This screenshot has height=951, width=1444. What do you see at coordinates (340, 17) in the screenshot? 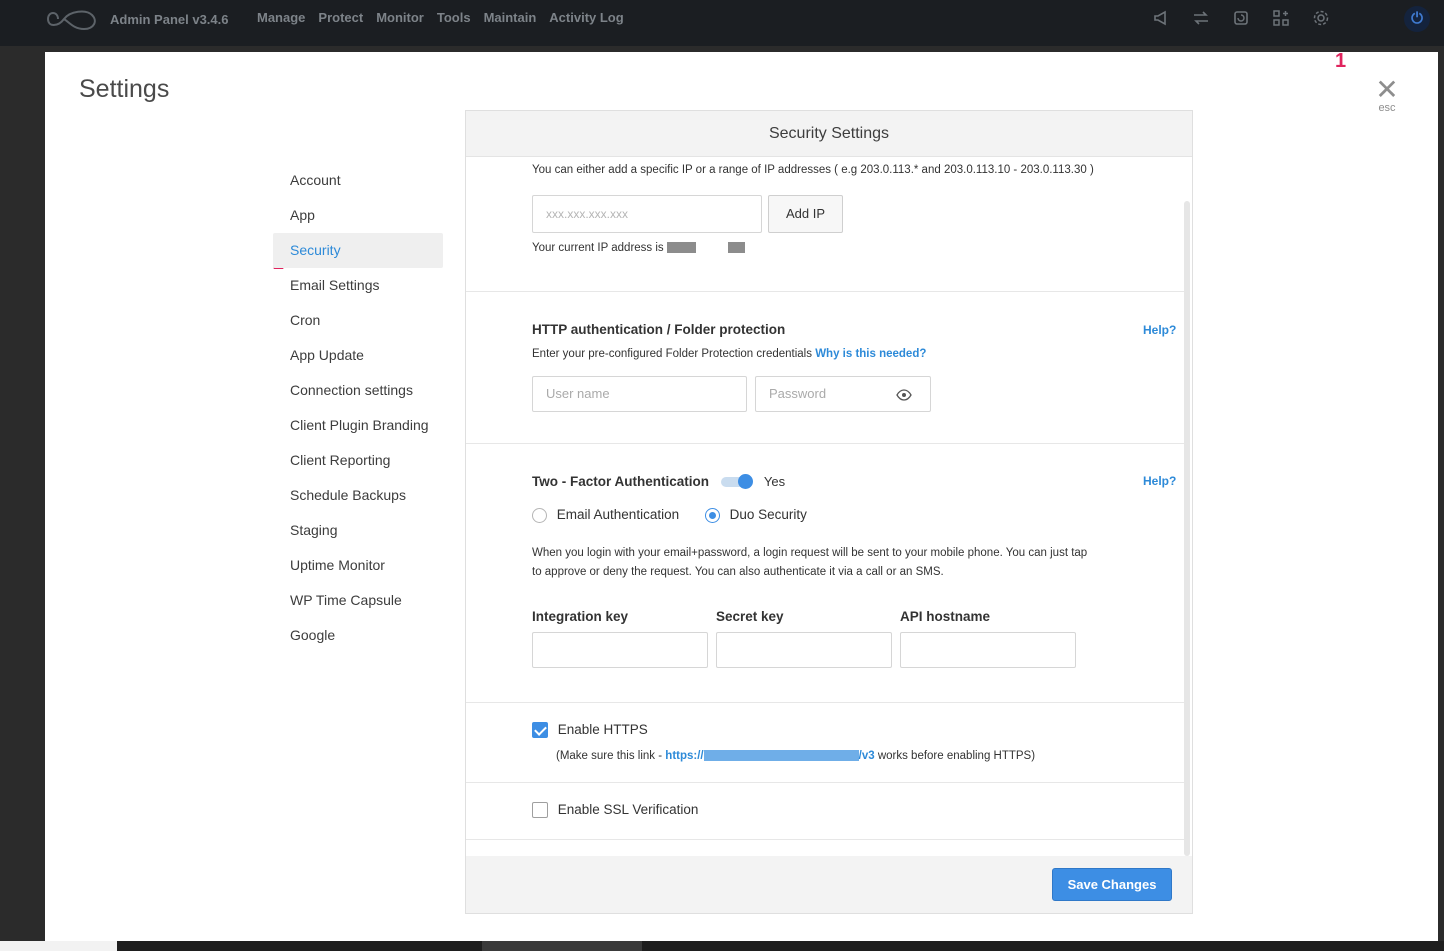
I see `nav-protect: Protect` at bounding box center [340, 17].